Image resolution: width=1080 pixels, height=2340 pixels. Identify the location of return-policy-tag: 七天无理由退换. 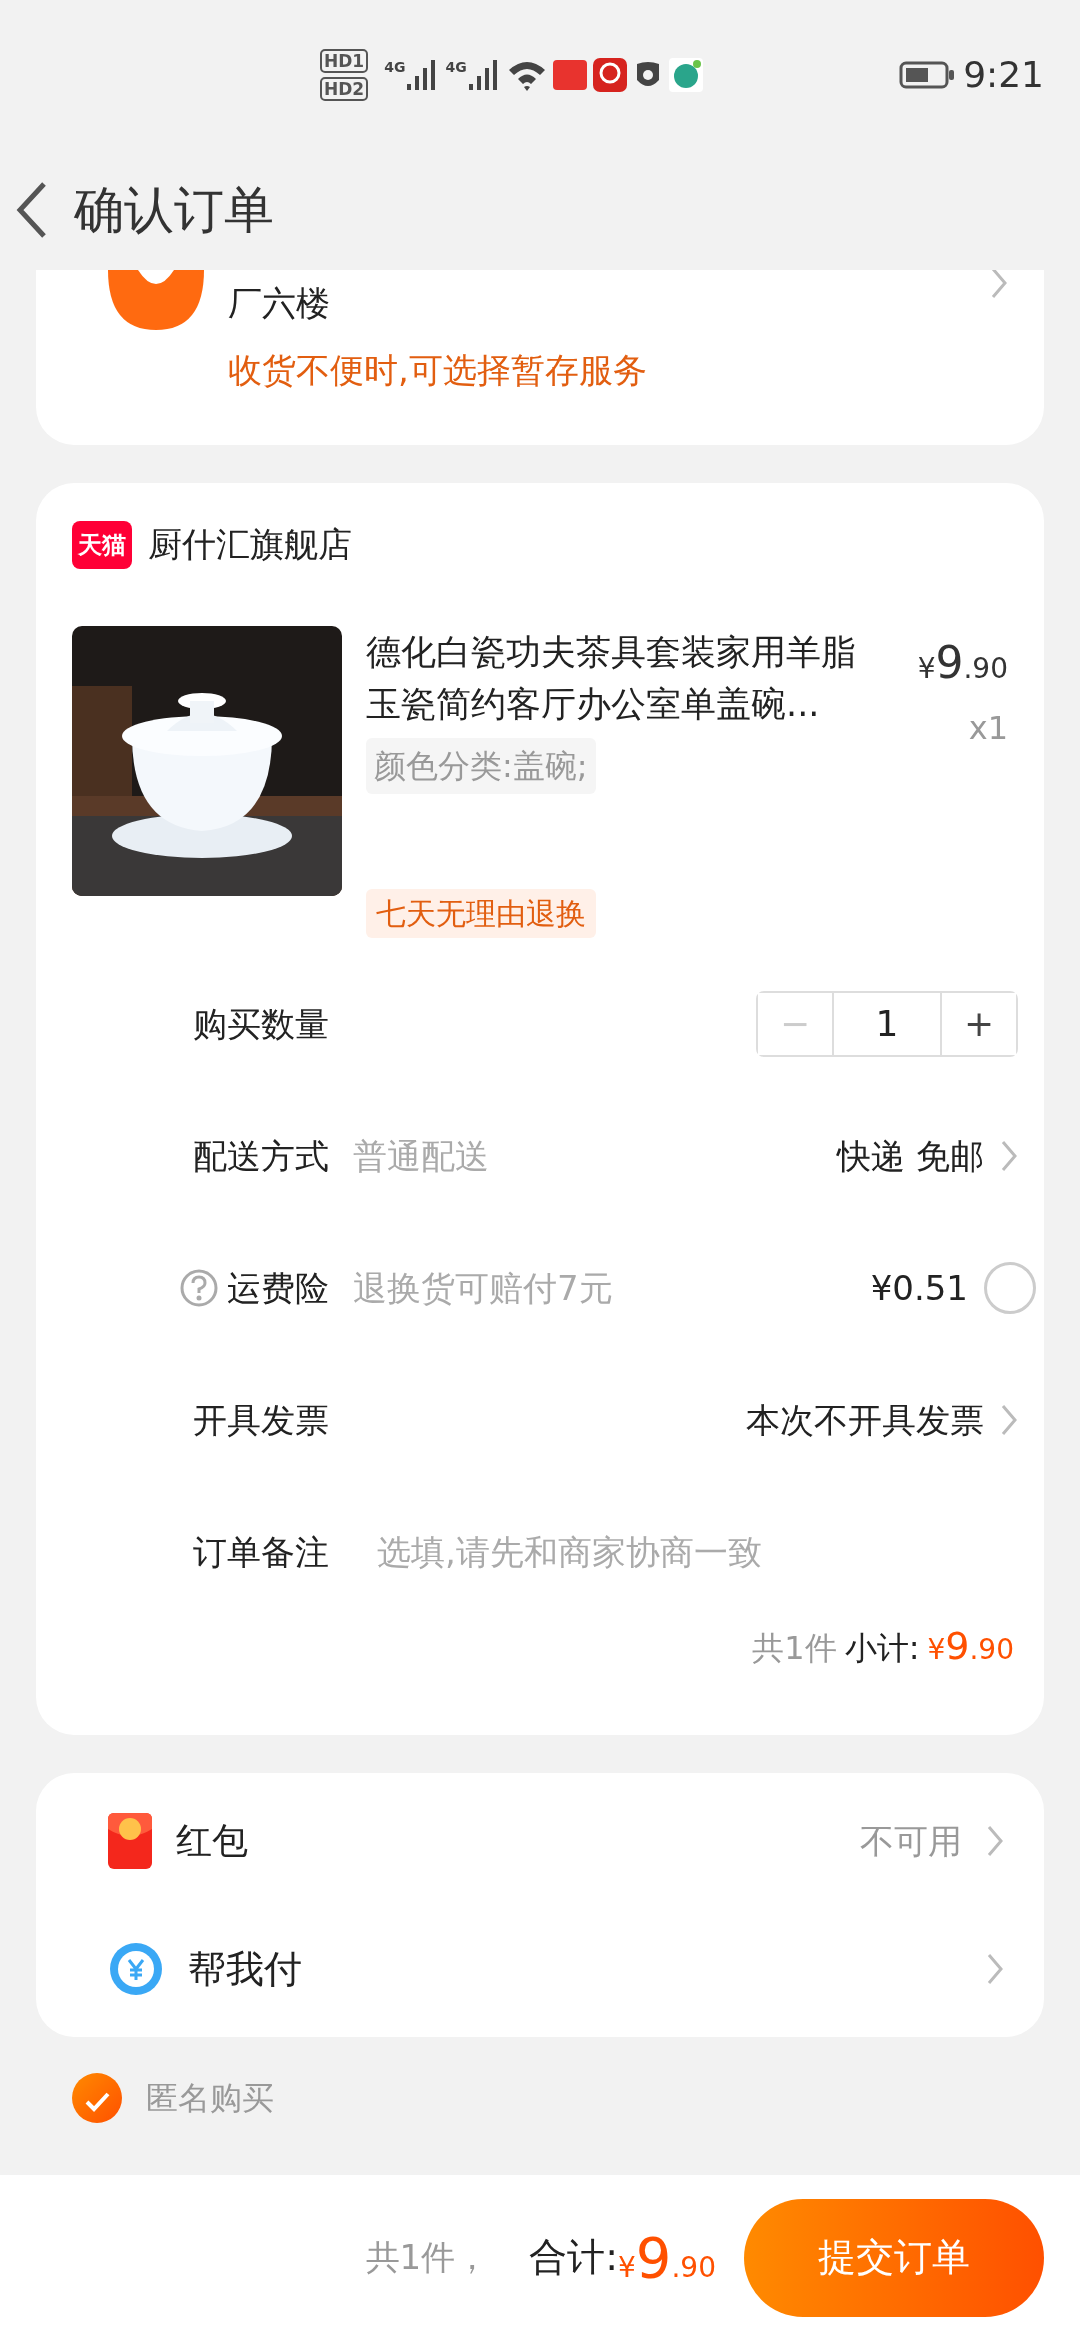
(481, 913).